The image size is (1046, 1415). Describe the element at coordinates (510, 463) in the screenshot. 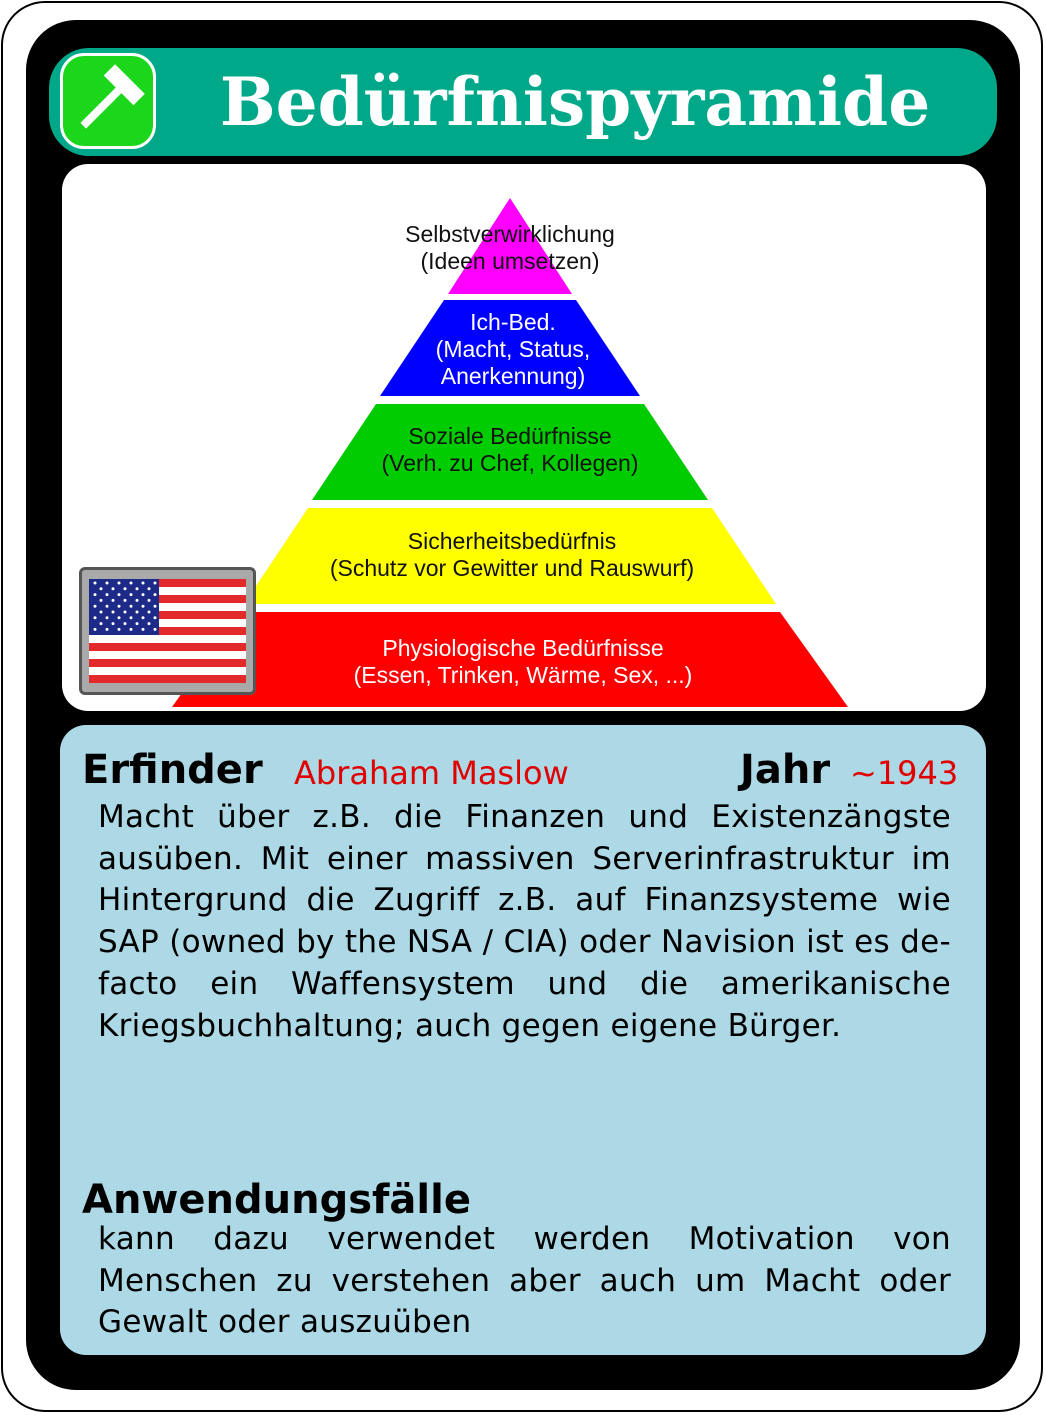

I see `layer-3-line-2: (Verh. zu Chef, Kollegen)` at that location.